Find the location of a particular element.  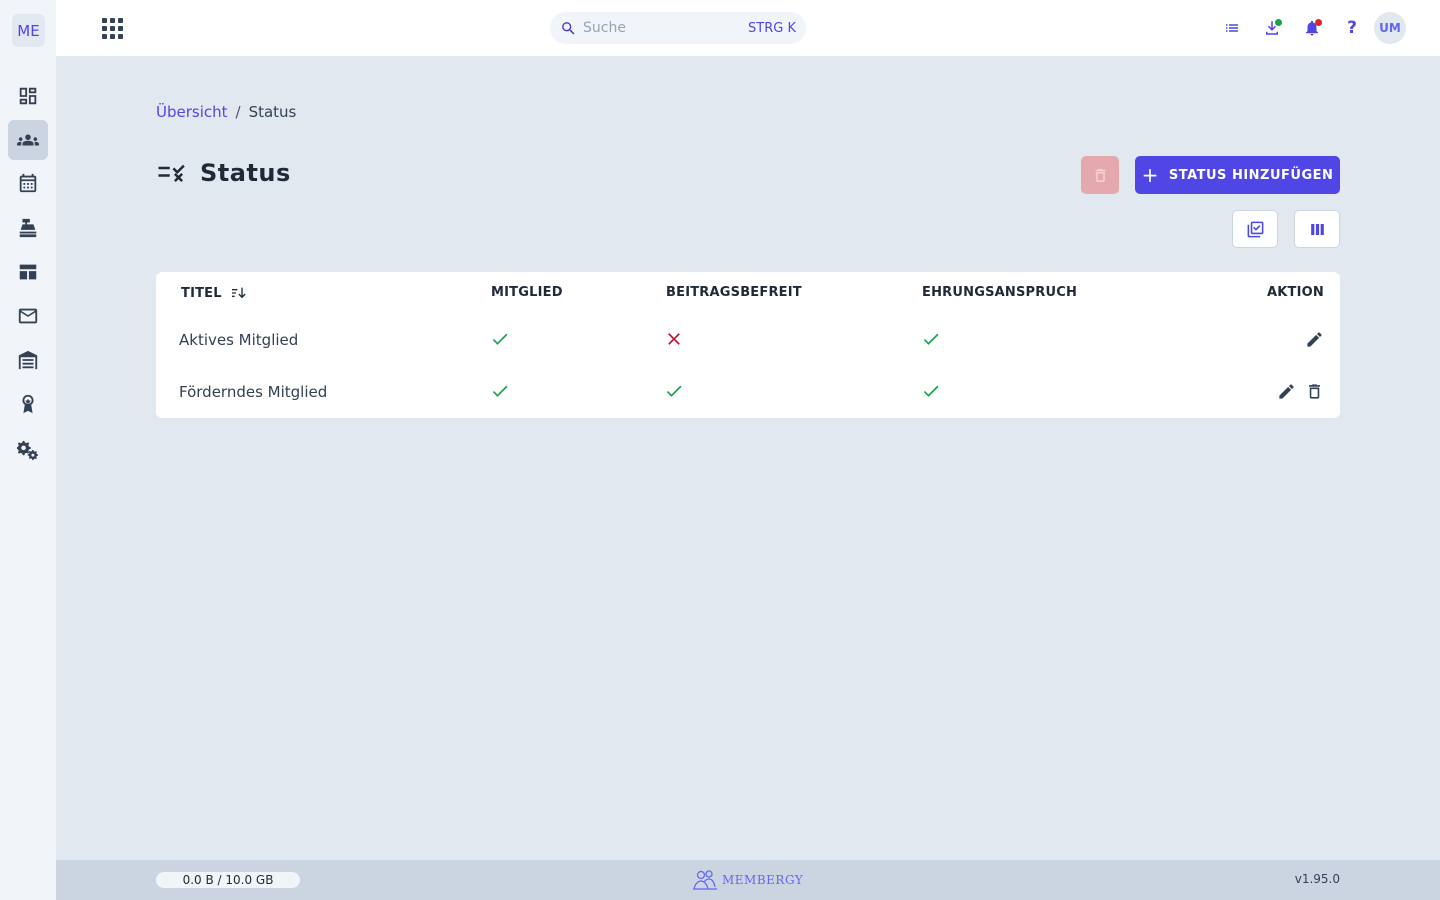

cash-register-icon is located at coordinates (28, 228).